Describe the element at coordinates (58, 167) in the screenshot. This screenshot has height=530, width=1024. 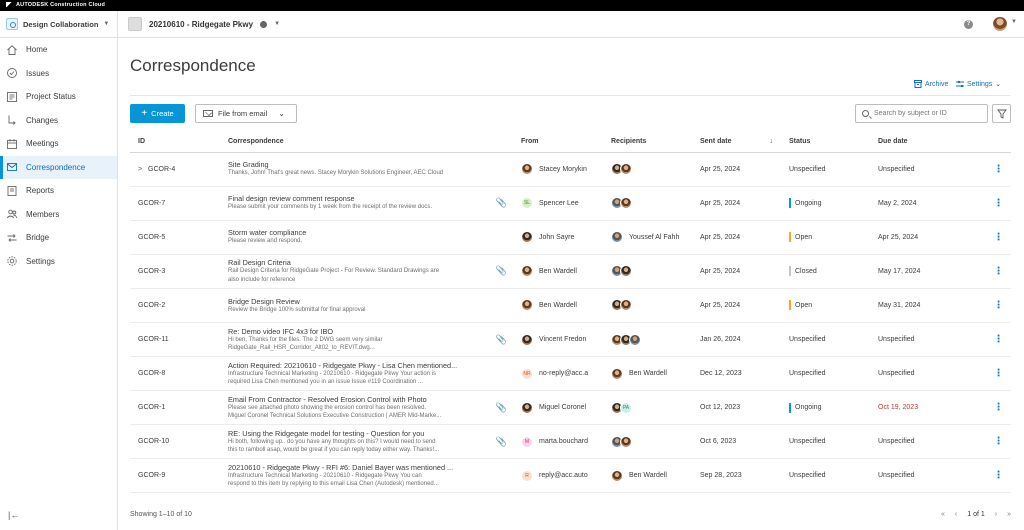
I see `sidebar-item-correspondence: Correspondence` at that location.